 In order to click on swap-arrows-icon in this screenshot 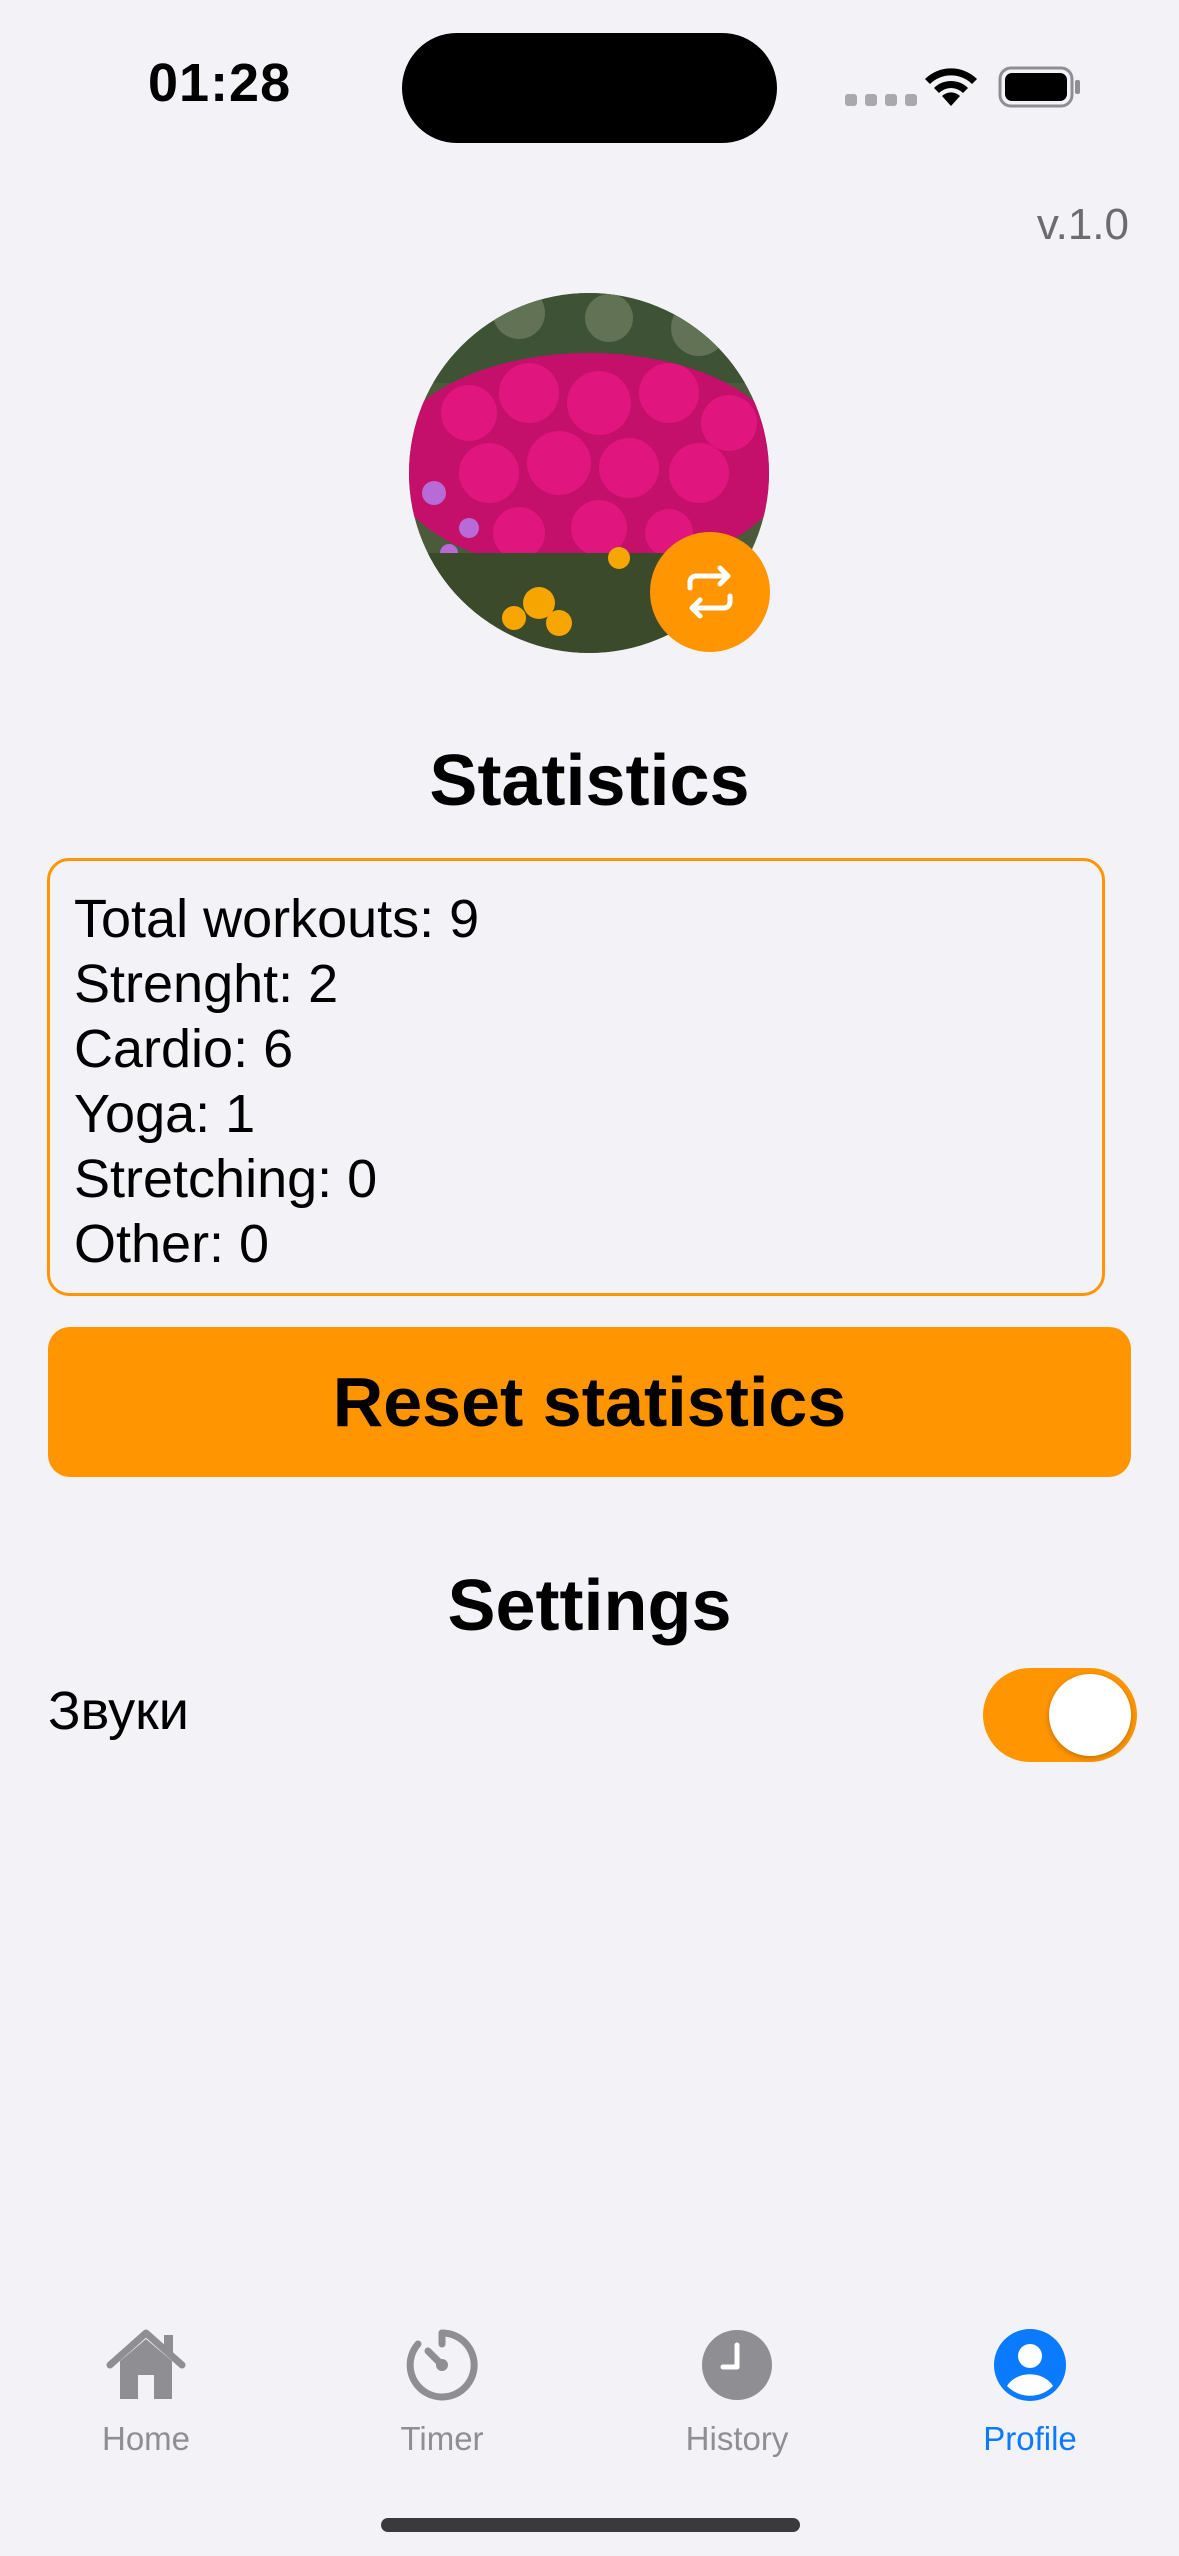, I will do `click(710, 592)`.